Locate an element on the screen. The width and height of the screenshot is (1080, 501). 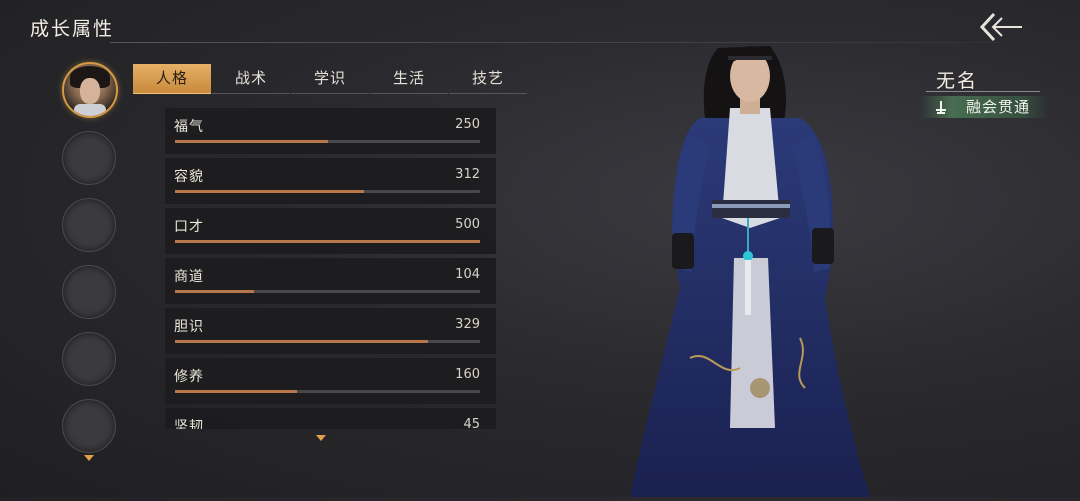
attribute-tabs: 人格 战术 学识 生活 技艺 is located at coordinates (330, 79).